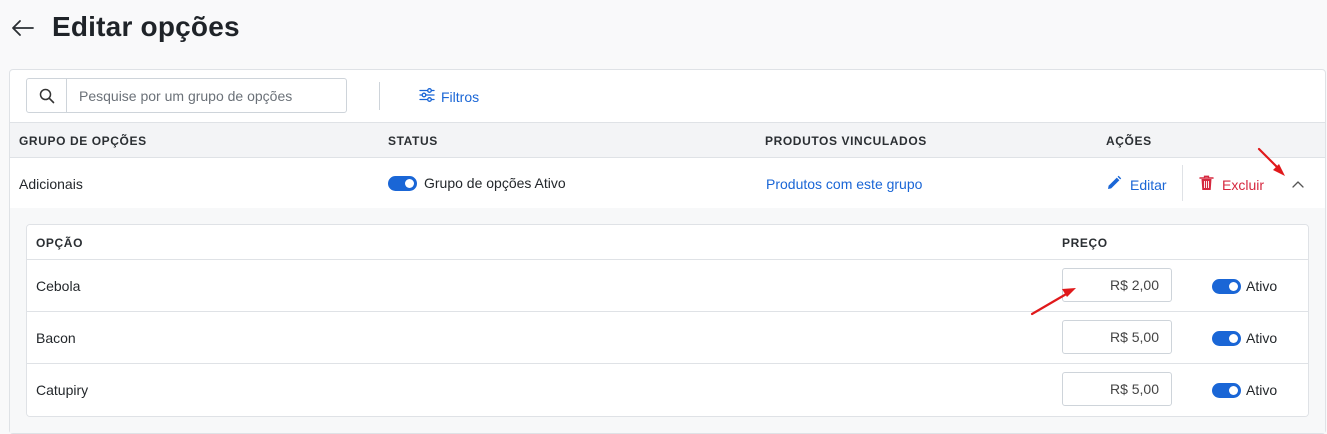 This screenshot has width=1327, height=434. What do you see at coordinates (56, 338) in the screenshot?
I see `option-name: Bacon` at bounding box center [56, 338].